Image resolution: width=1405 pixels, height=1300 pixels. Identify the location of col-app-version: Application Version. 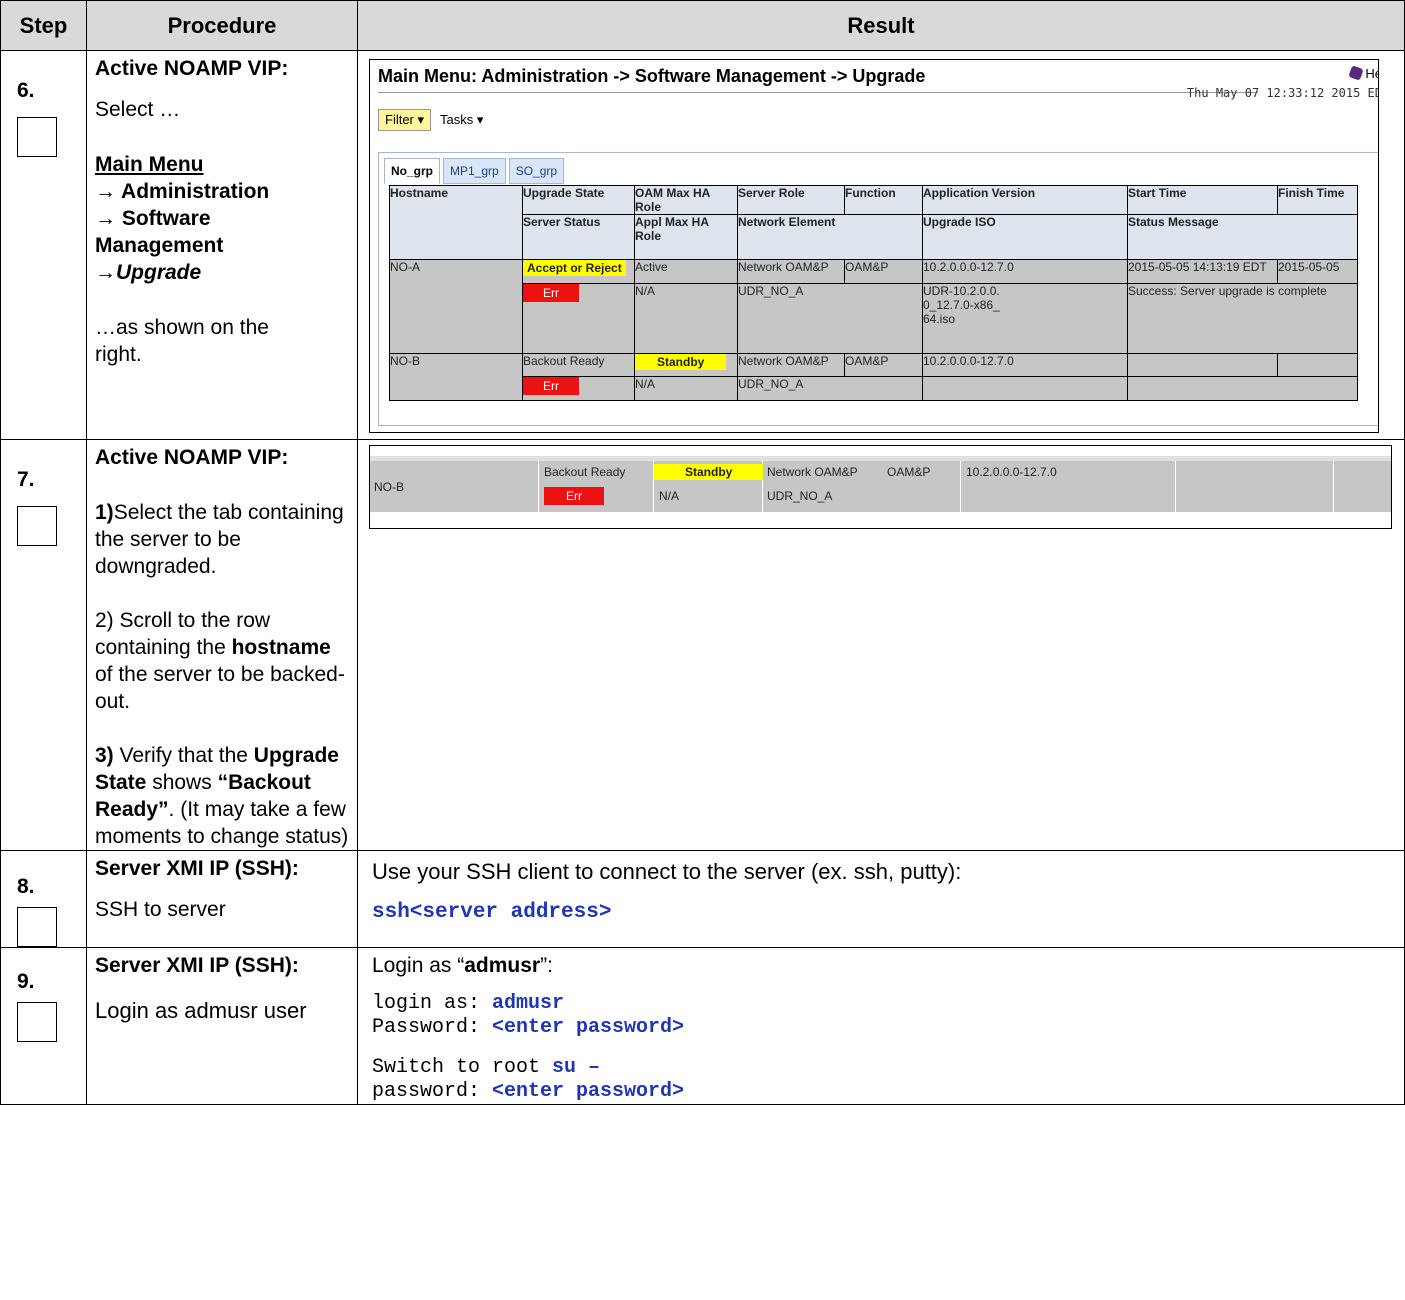
(1025, 200).